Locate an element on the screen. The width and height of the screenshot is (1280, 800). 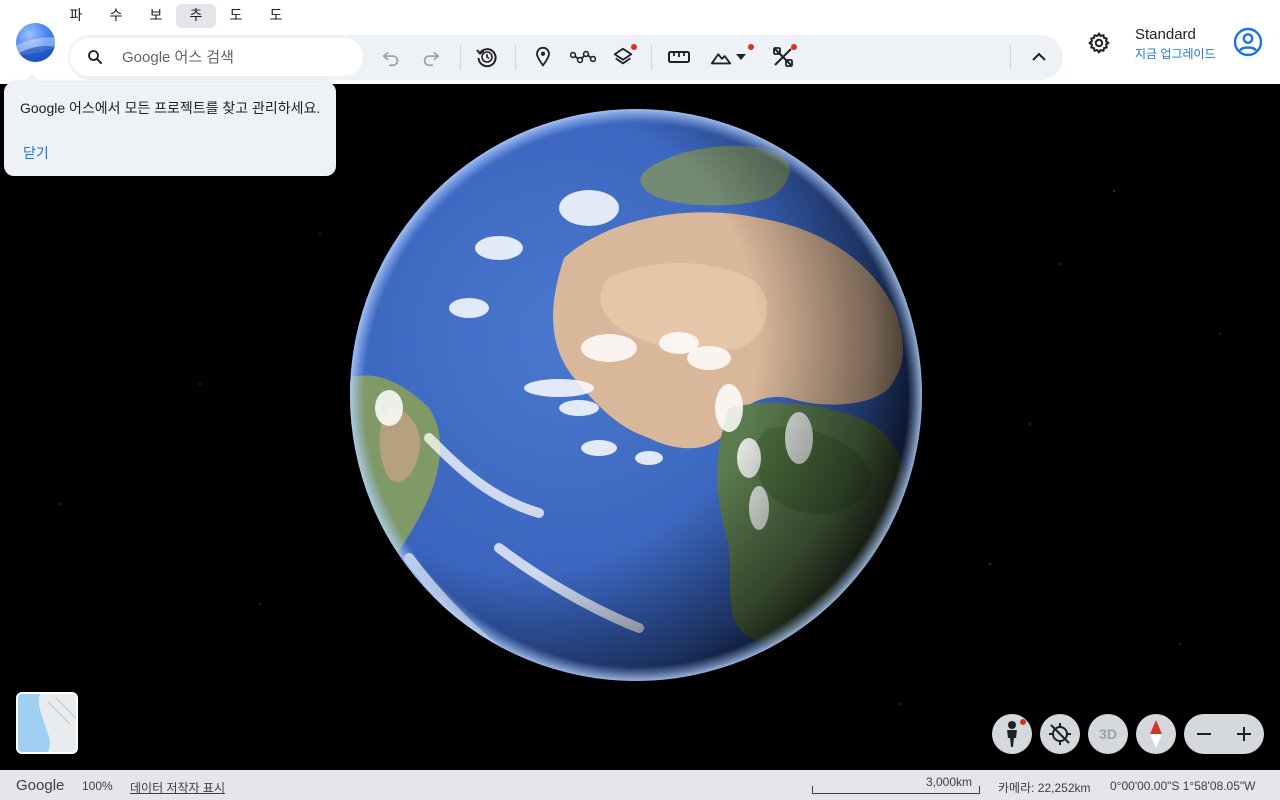
search-icon is located at coordinates (95, 57).